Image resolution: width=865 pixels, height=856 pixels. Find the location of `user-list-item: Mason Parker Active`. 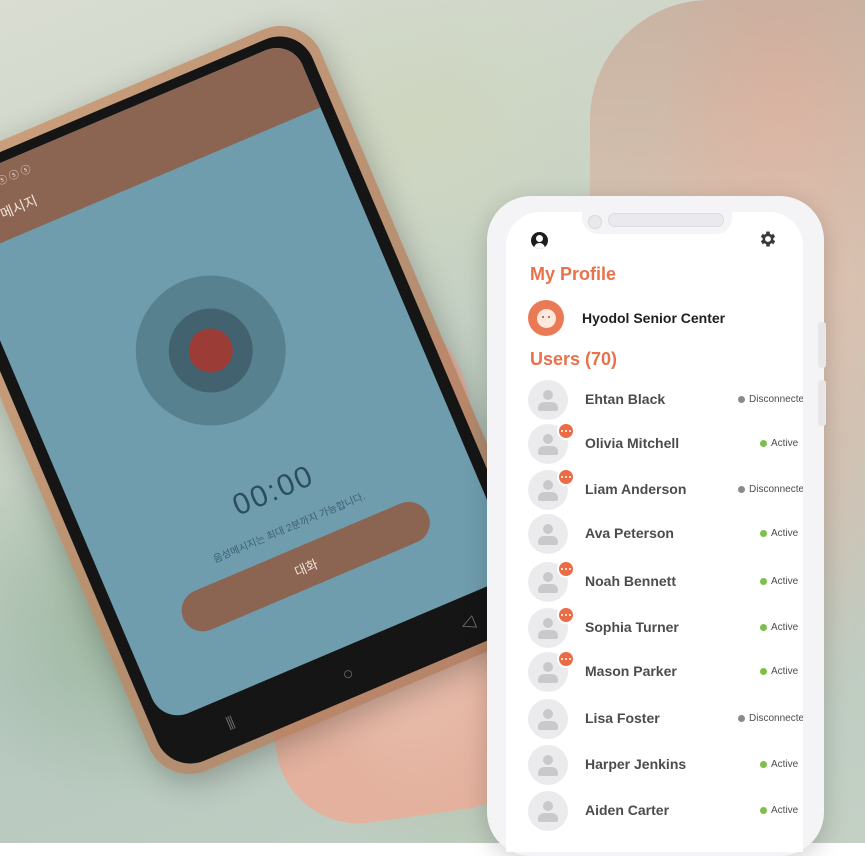

user-list-item: Mason Parker Active is located at coordinates (664, 671).